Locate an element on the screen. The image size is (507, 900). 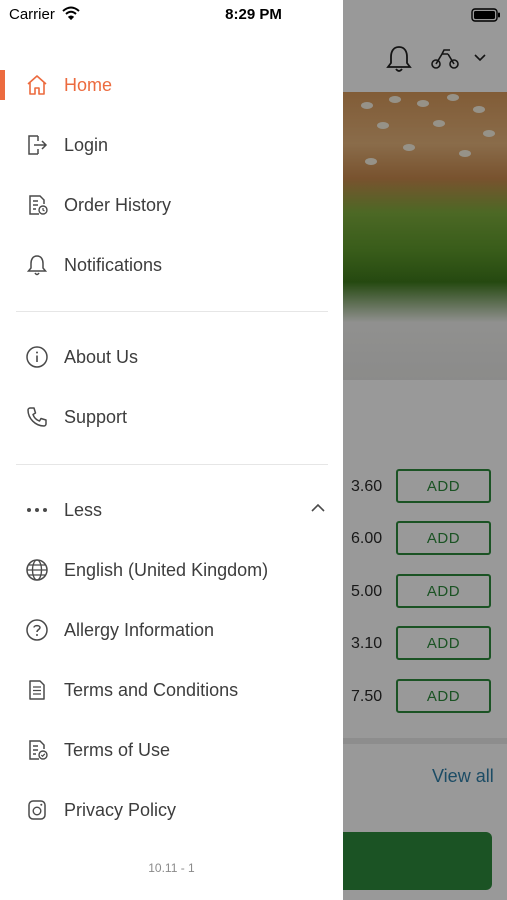
chevron-up-icon is located at coordinates (318, 507).